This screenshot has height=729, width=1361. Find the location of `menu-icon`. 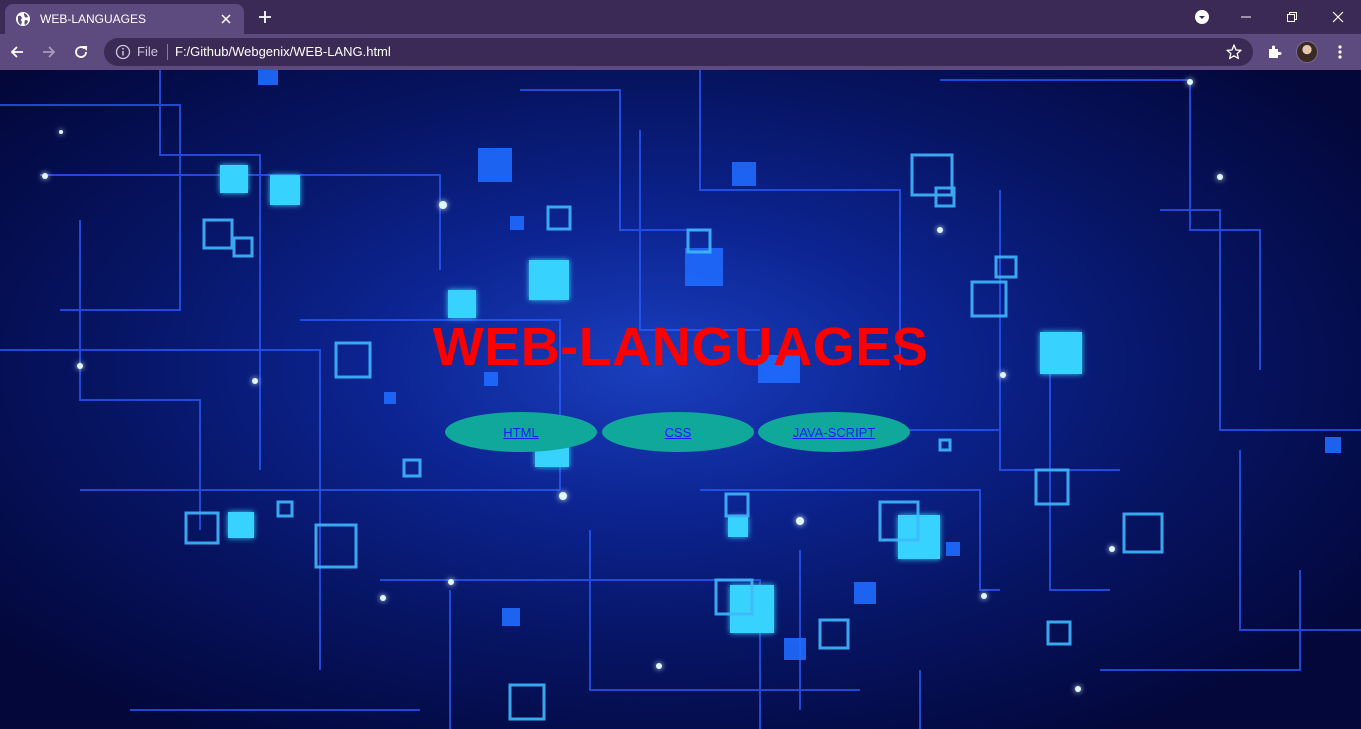

menu-icon is located at coordinates (1340, 52).